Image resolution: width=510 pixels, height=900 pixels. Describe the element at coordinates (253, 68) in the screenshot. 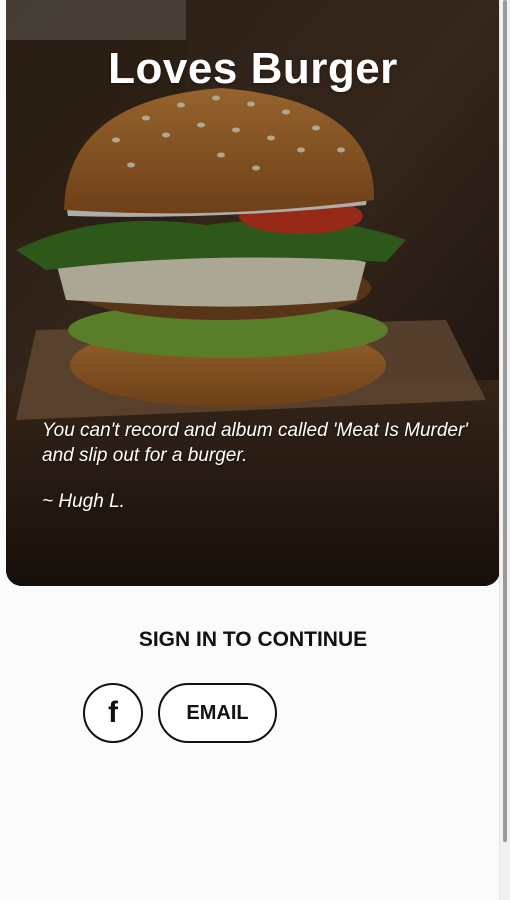

I see `app-title: Loves Burger` at that location.